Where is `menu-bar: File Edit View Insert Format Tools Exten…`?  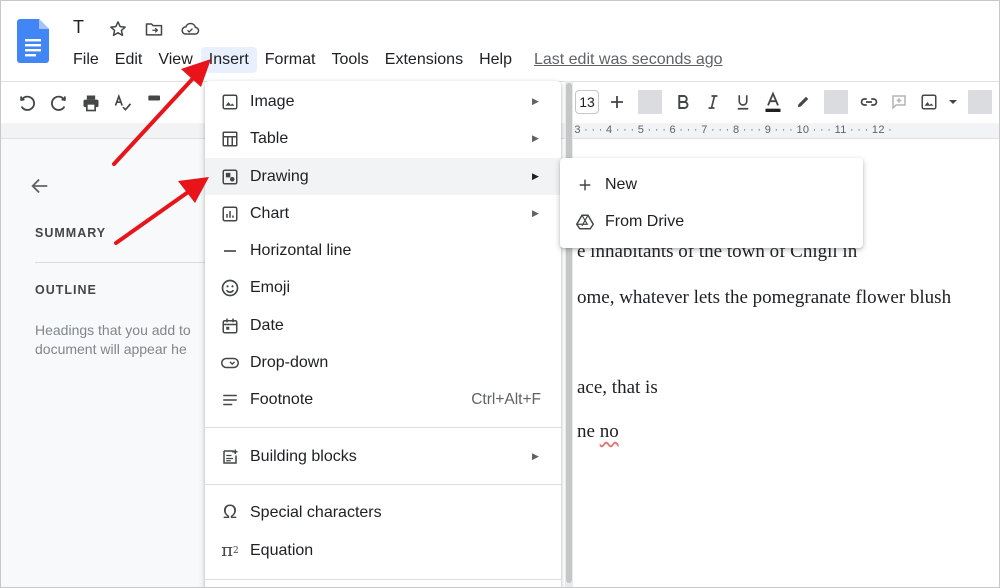 menu-bar: File Edit View Insert Format Tools Exten… is located at coordinates (394, 60).